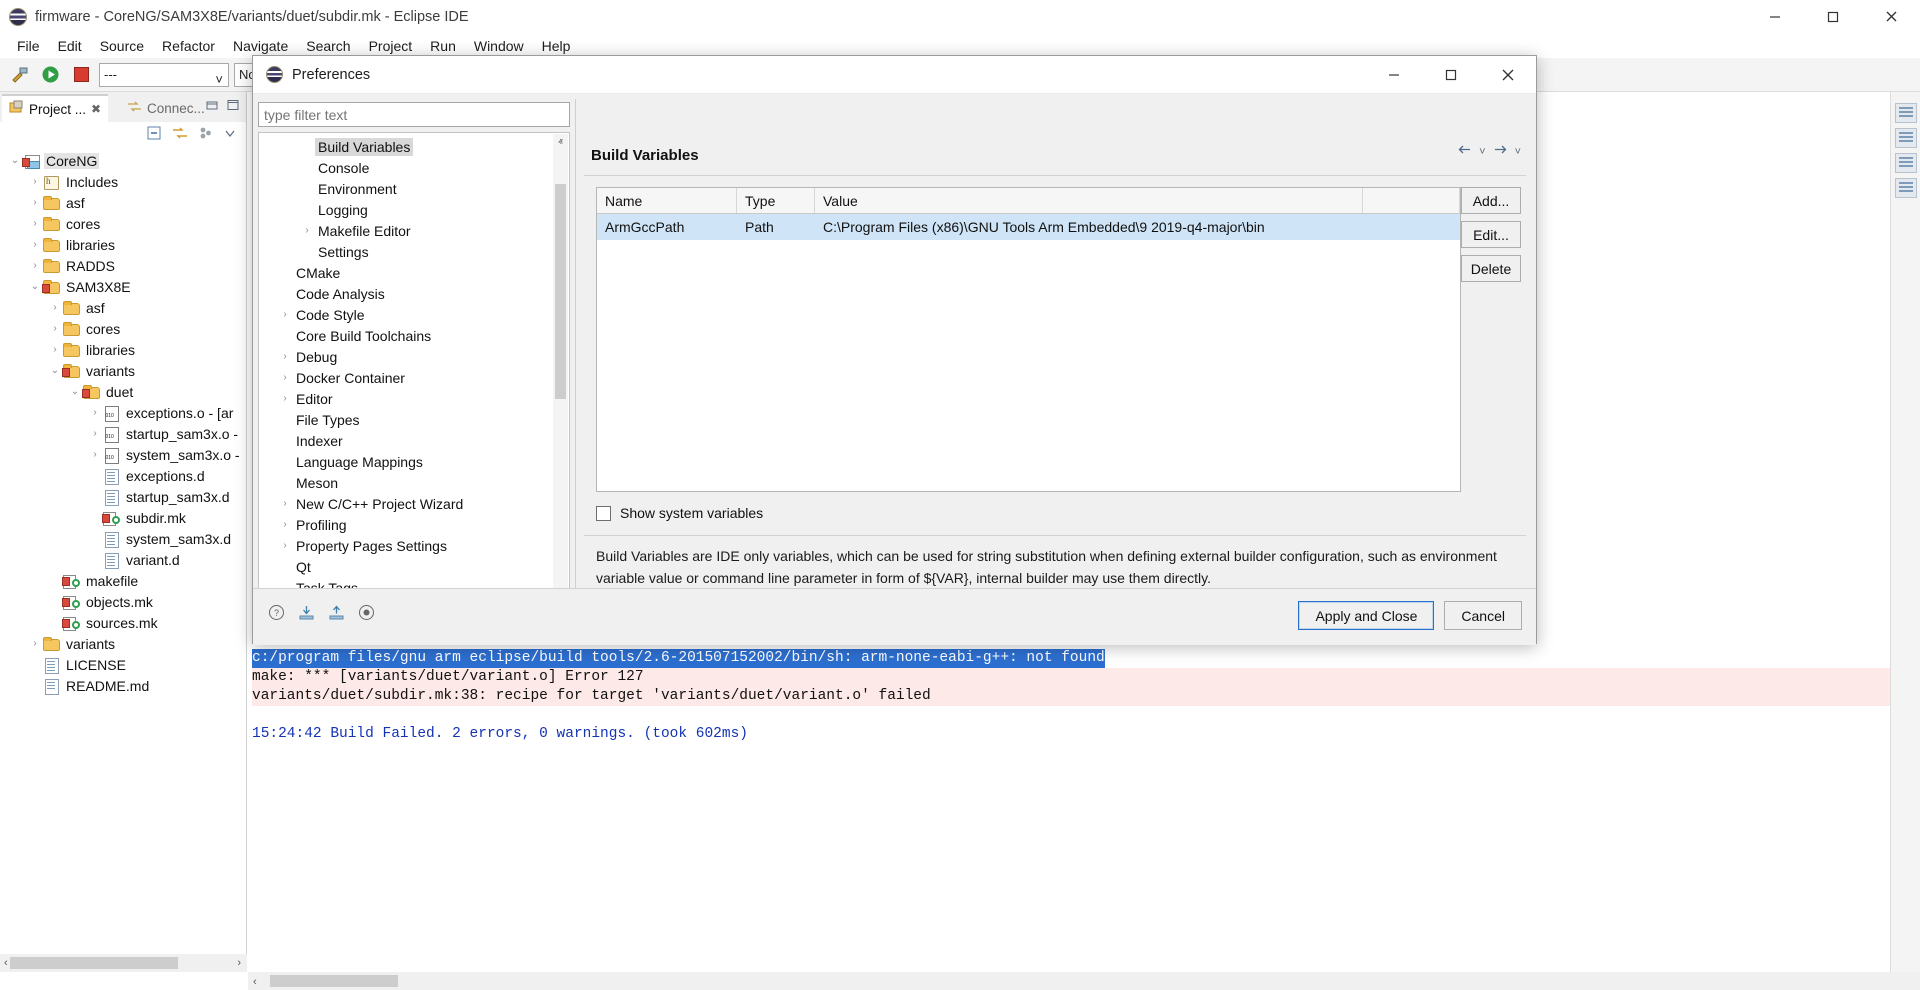  I want to click on import-icon, so click(306, 612).